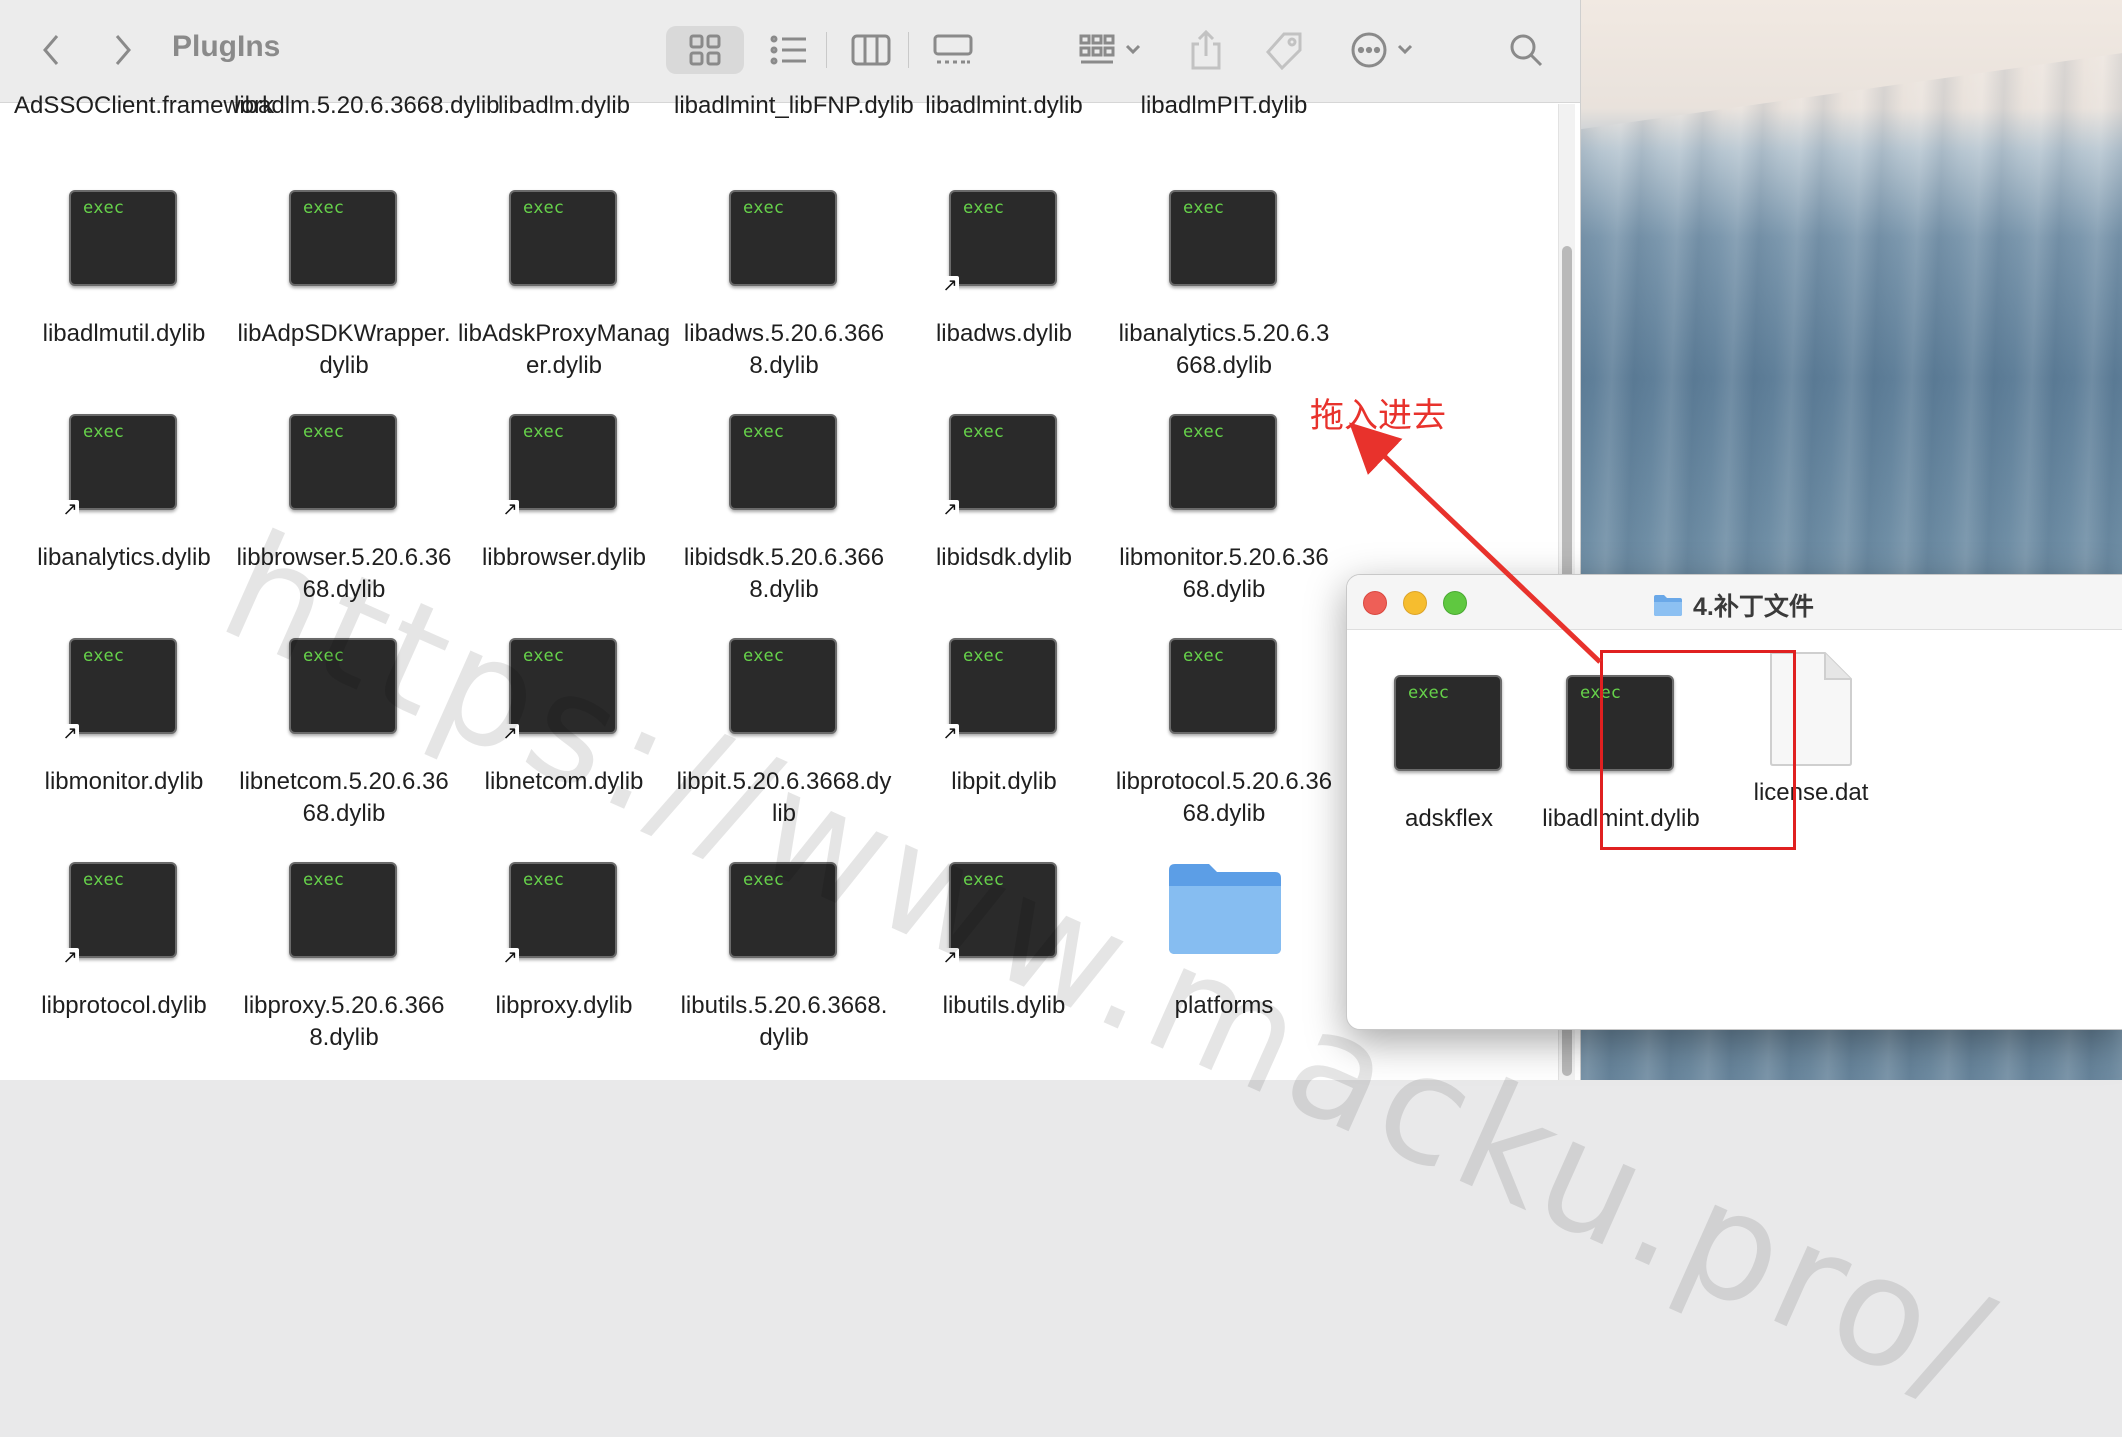 This screenshot has height=1437, width=2122. What do you see at coordinates (564, 557) in the screenshot?
I see `file-item-name: libbrowser.dylib` at bounding box center [564, 557].